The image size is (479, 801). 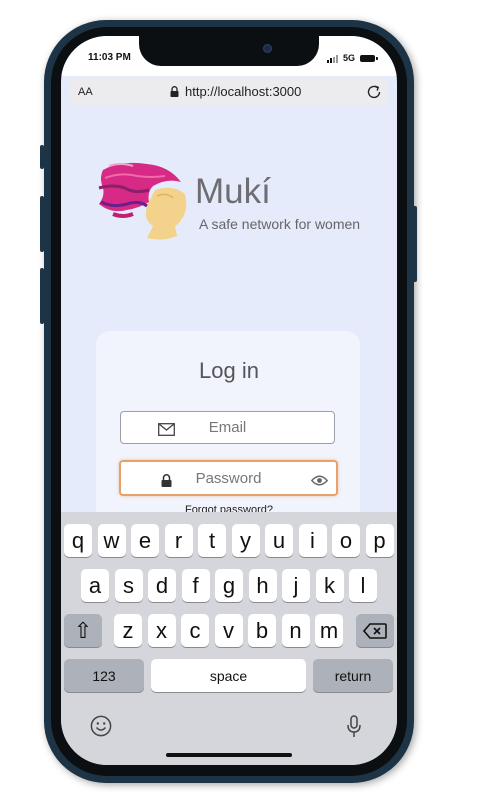 I want to click on volume-down-button, so click(x=42, y=296).